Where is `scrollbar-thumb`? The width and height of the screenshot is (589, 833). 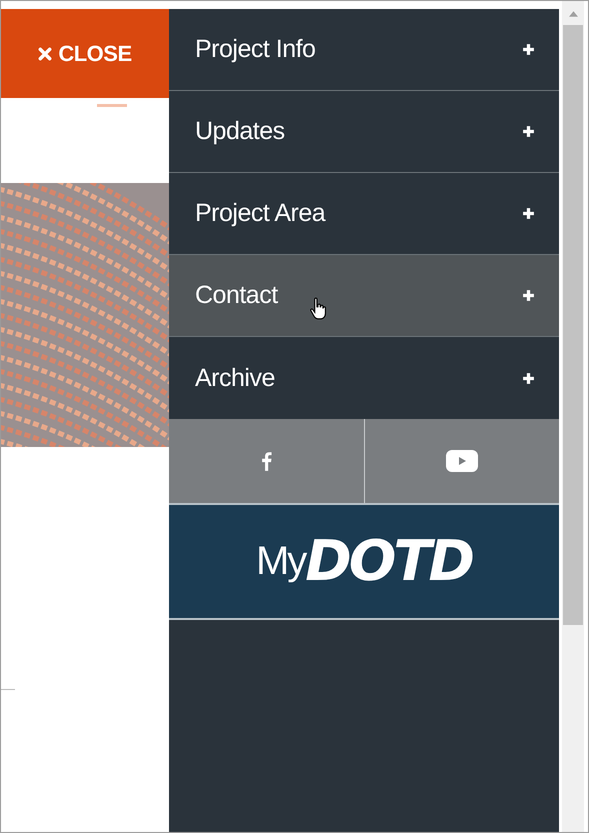 scrollbar-thumb is located at coordinates (573, 325).